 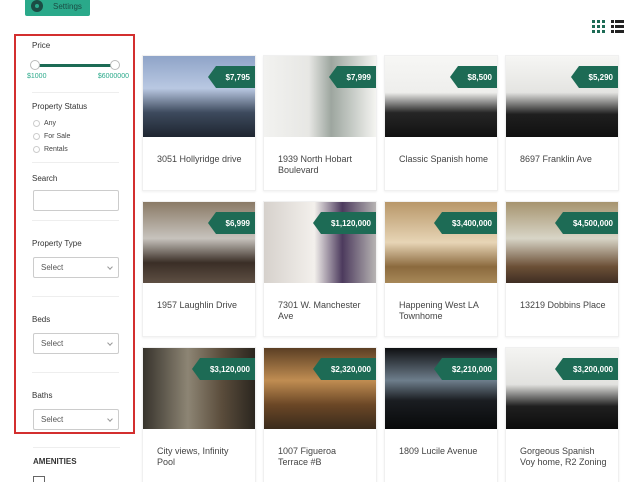 I want to click on price-badge: $8,500, so click(x=473, y=77).